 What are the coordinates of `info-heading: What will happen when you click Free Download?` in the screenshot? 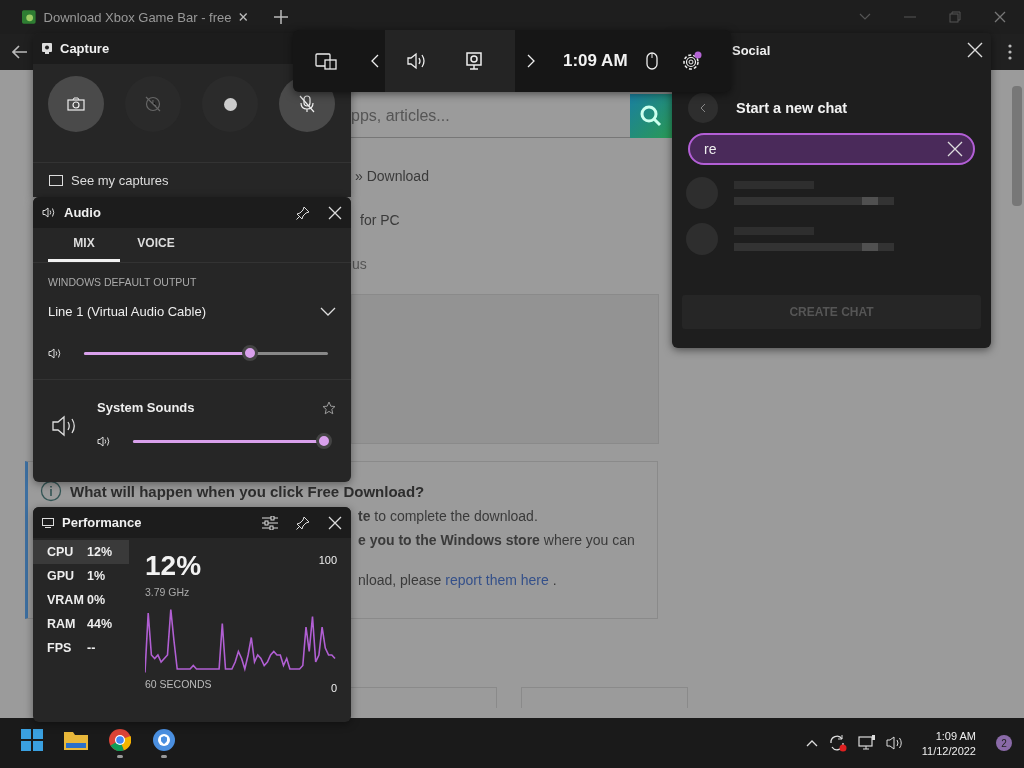 It's located at (247, 491).